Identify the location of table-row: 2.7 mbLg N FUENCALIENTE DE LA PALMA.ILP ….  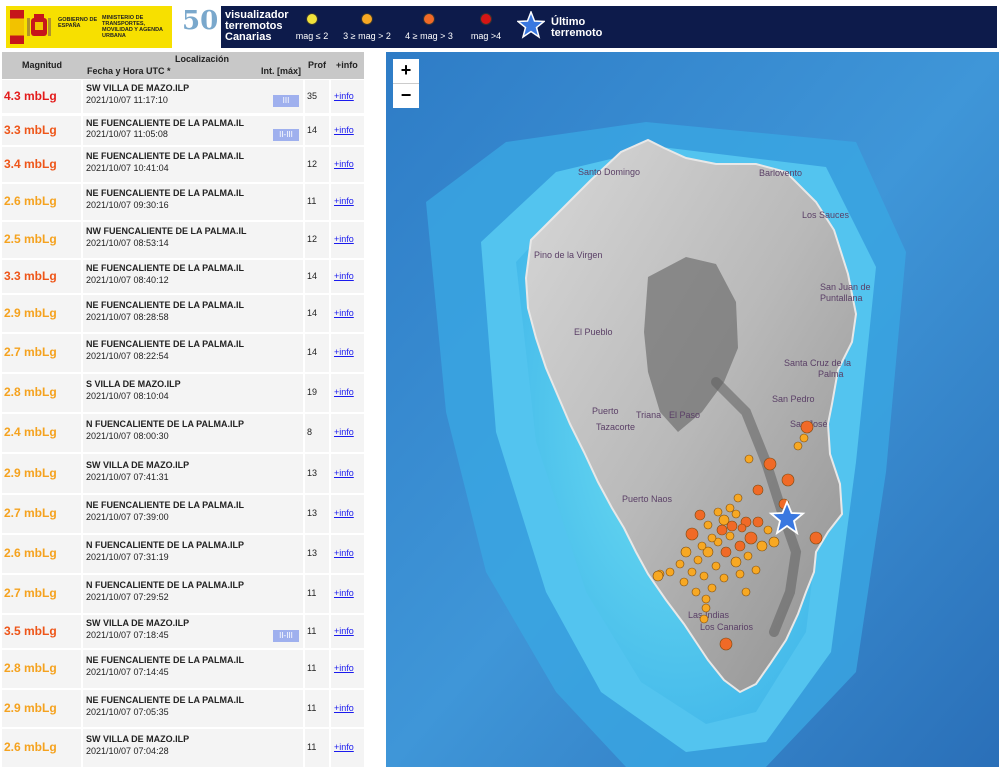
(183, 594).